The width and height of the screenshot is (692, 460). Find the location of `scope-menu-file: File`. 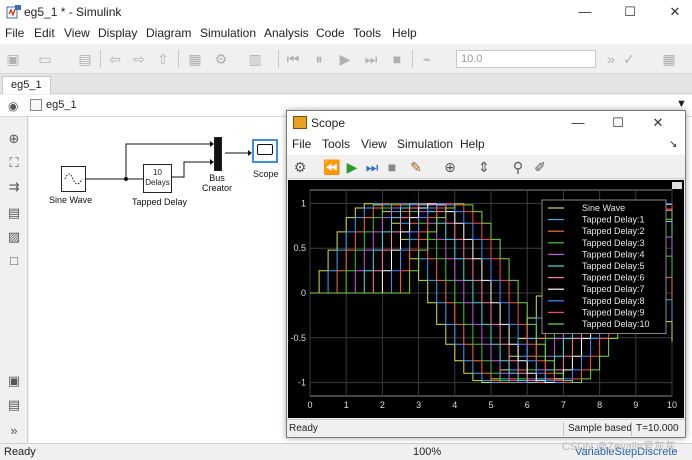

scope-menu-file: File is located at coordinates (301, 144).